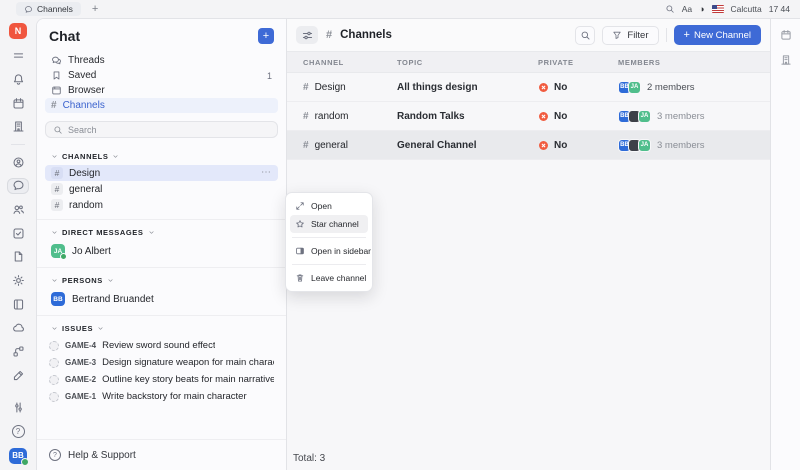  Describe the element at coordinates (300, 206) in the screenshot. I see `expand-icon` at that location.